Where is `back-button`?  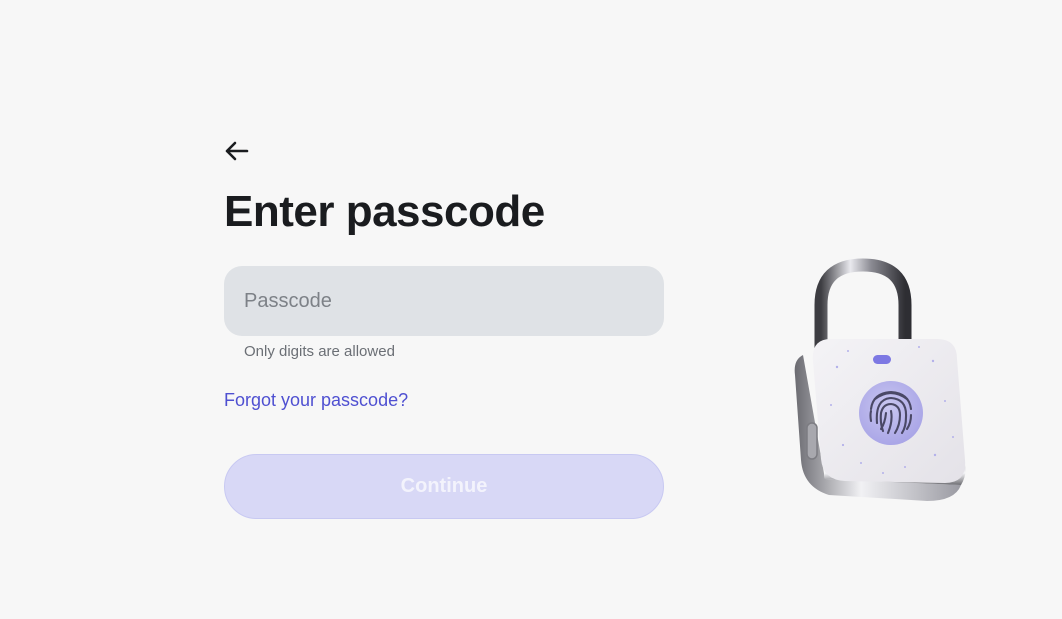
back-button is located at coordinates (236, 151).